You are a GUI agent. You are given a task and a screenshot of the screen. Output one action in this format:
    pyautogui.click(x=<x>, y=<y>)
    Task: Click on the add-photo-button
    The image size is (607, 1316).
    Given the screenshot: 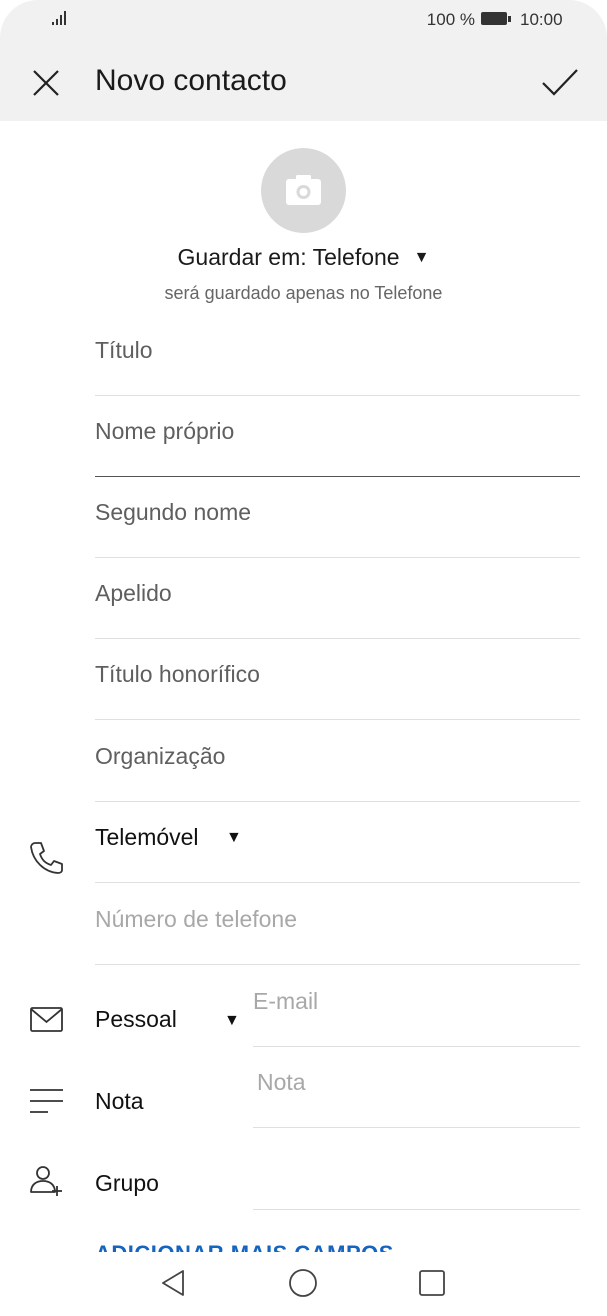 What is the action you would take?
    pyautogui.click(x=303, y=190)
    